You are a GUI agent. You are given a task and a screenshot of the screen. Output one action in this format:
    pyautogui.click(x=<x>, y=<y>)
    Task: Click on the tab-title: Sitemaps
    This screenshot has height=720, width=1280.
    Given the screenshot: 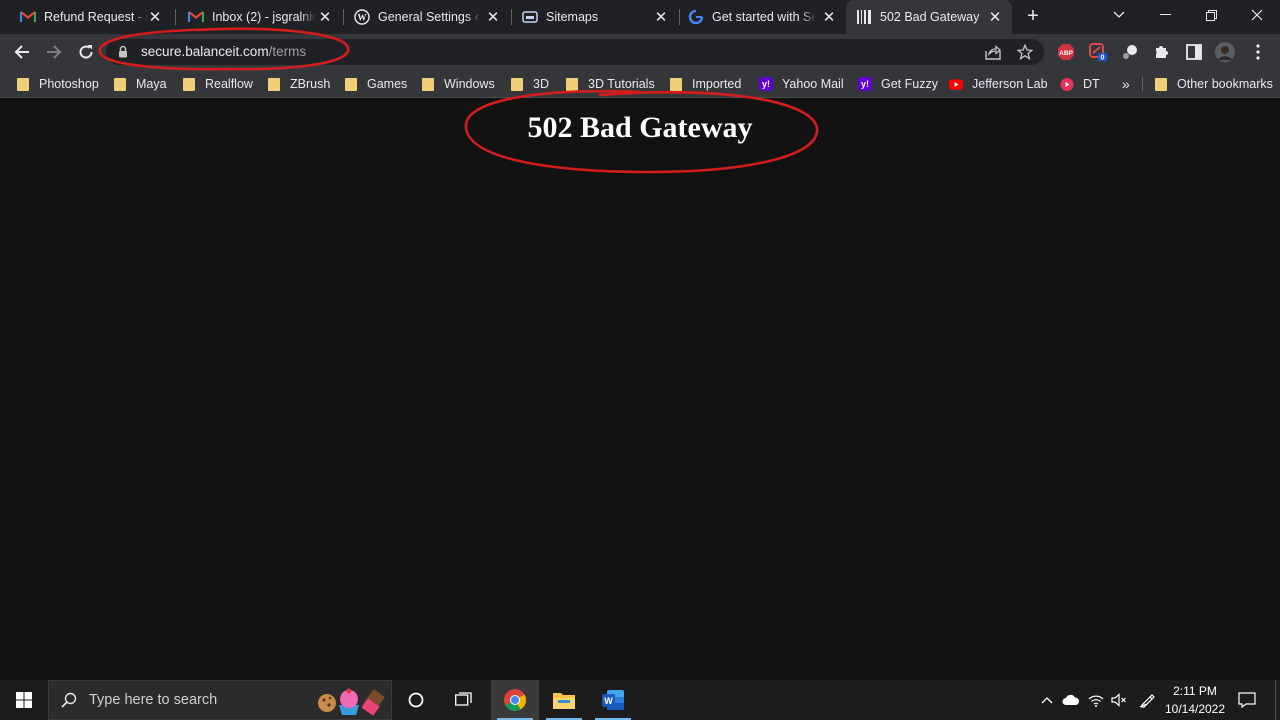 What is the action you would take?
    pyautogui.click(x=572, y=17)
    